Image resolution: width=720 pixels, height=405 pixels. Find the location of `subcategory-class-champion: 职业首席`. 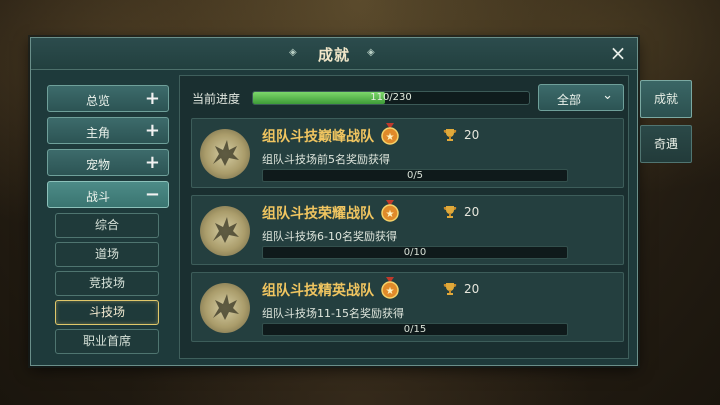

subcategory-class-champion: 职业首席 is located at coordinates (107, 341).